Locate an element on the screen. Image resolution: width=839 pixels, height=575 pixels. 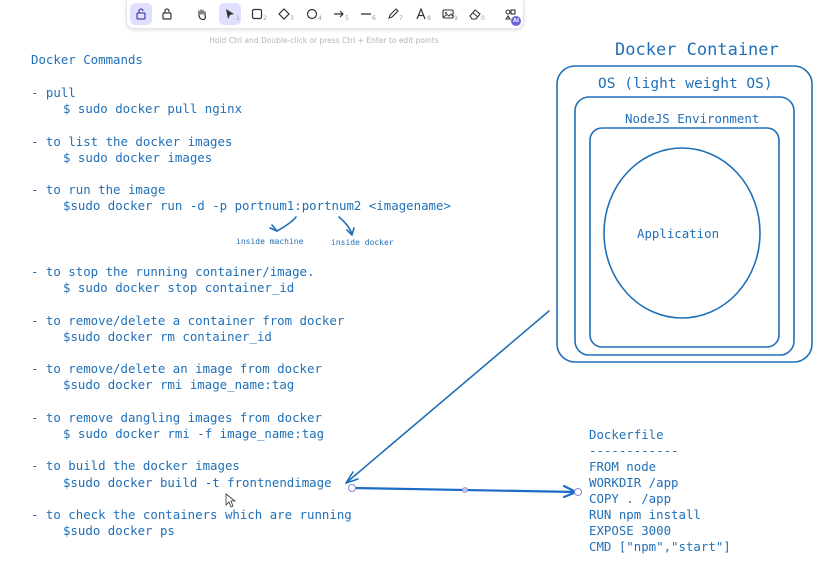
dockerfile-line: COPY . /app is located at coordinates (630, 499).